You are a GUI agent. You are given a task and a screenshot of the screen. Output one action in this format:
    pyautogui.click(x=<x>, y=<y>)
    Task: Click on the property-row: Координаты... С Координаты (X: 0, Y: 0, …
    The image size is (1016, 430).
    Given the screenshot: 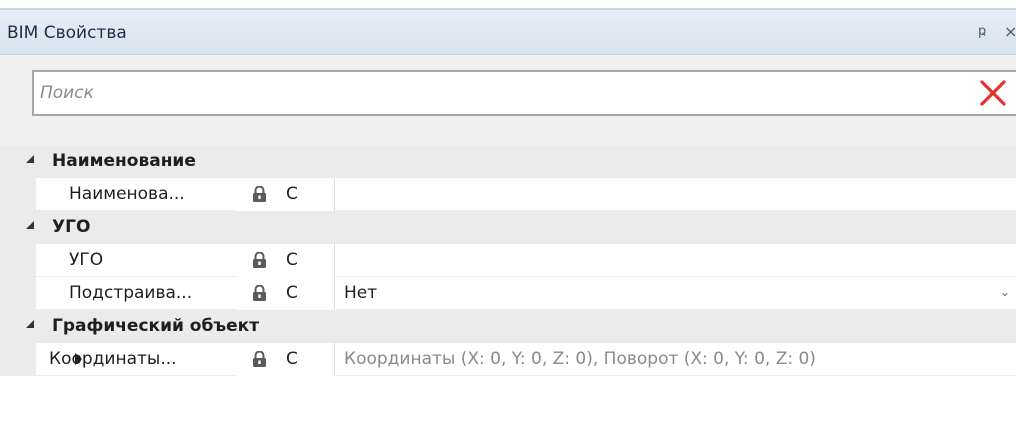 What is the action you would take?
    pyautogui.click(x=508, y=359)
    